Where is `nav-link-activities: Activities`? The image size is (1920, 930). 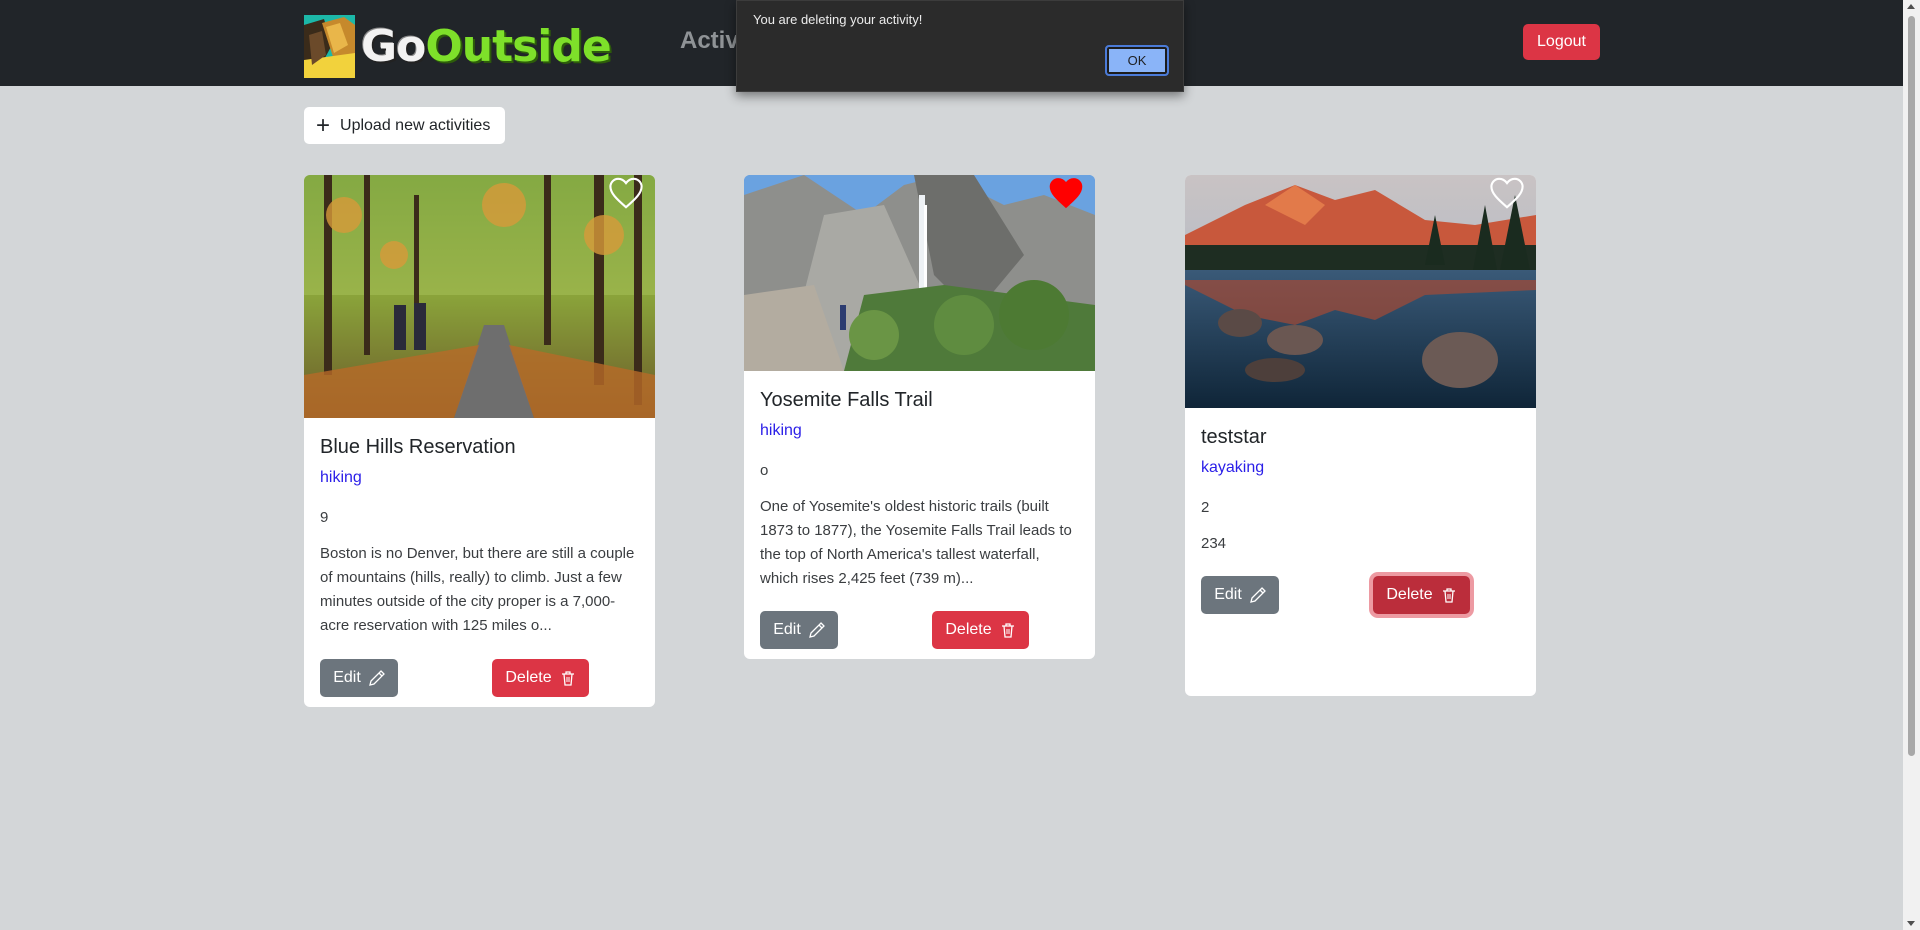 nav-link-activities: Activities is located at coordinates (710, 41).